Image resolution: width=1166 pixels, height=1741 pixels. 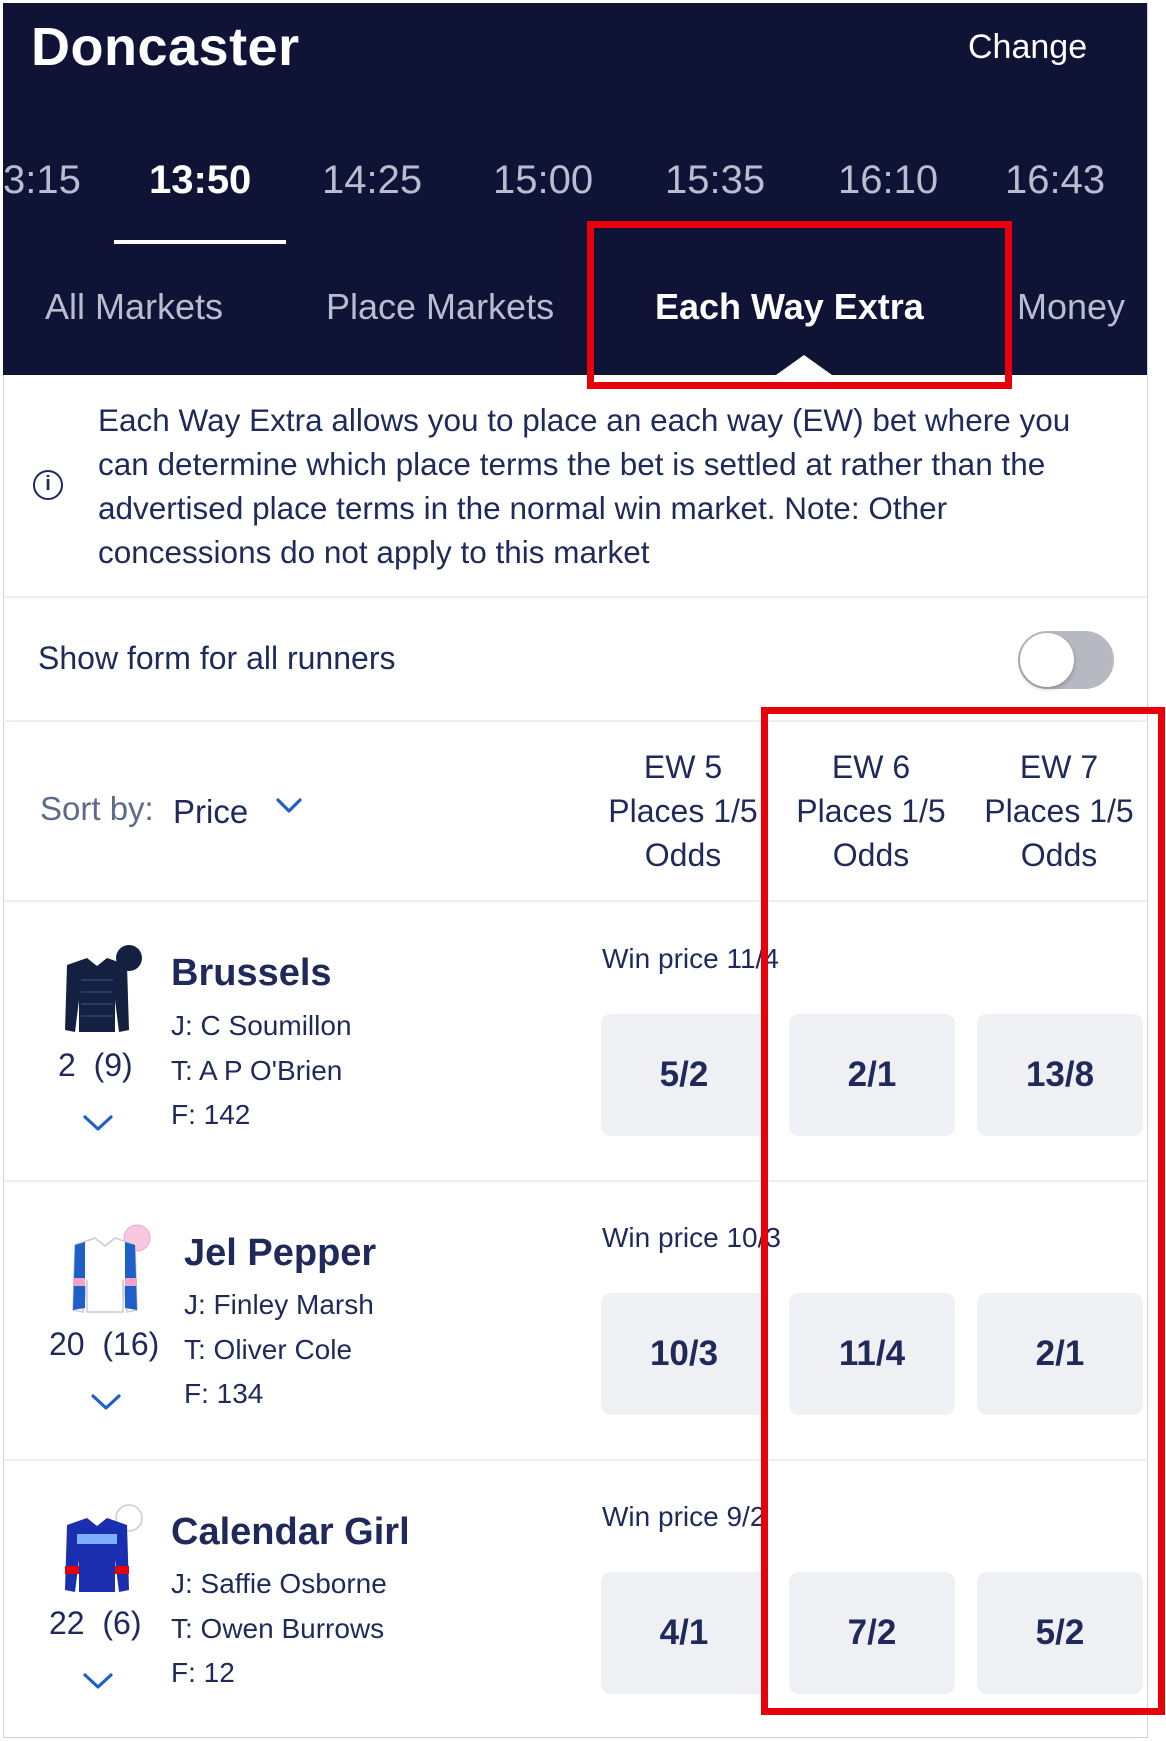 What do you see at coordinates (95, 1623) in the screenshot?
I see `runner-number: 22 (6)` at bounding box center [95, 1623].